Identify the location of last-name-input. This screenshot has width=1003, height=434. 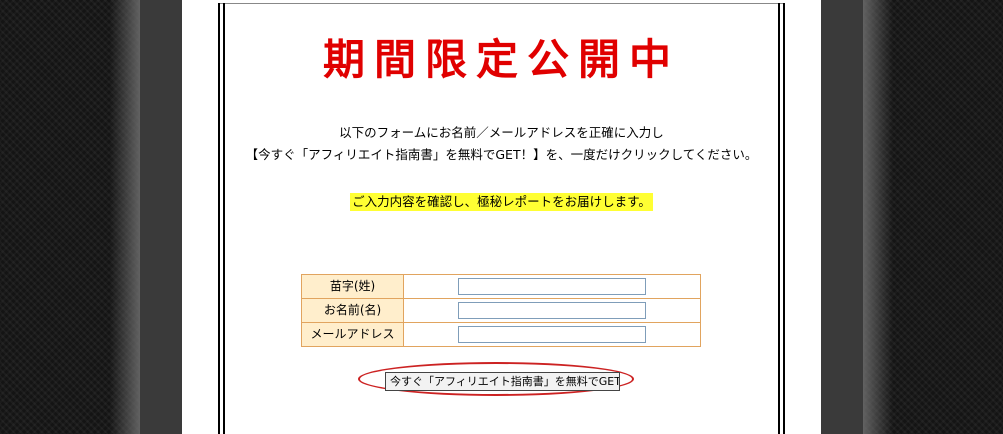
(552, 286).